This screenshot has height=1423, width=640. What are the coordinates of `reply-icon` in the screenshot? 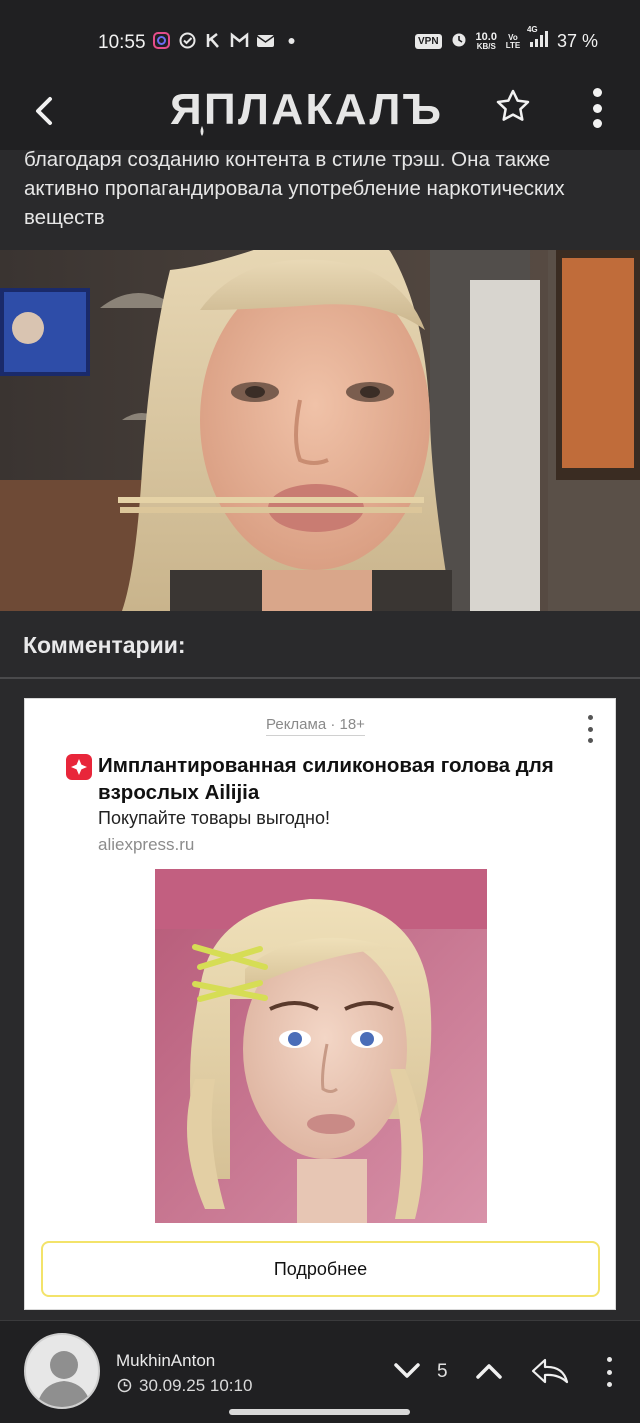 It's located at (550, 1371).